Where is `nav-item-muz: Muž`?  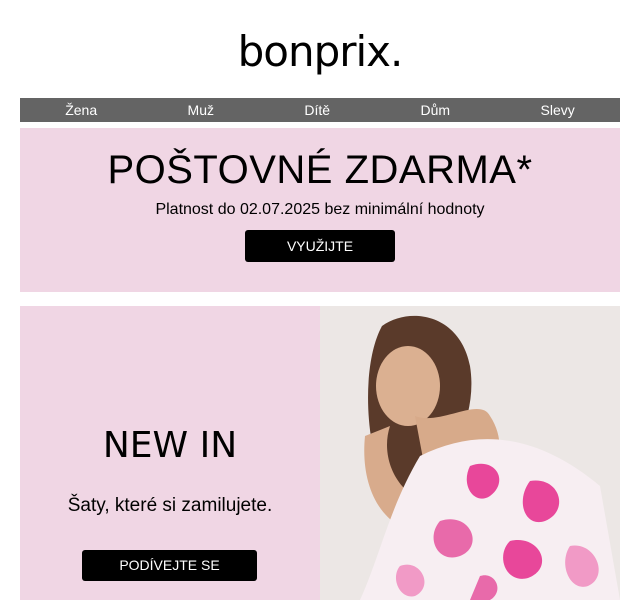
nav-item-muz: Muž is located at coordinates (201, 110).